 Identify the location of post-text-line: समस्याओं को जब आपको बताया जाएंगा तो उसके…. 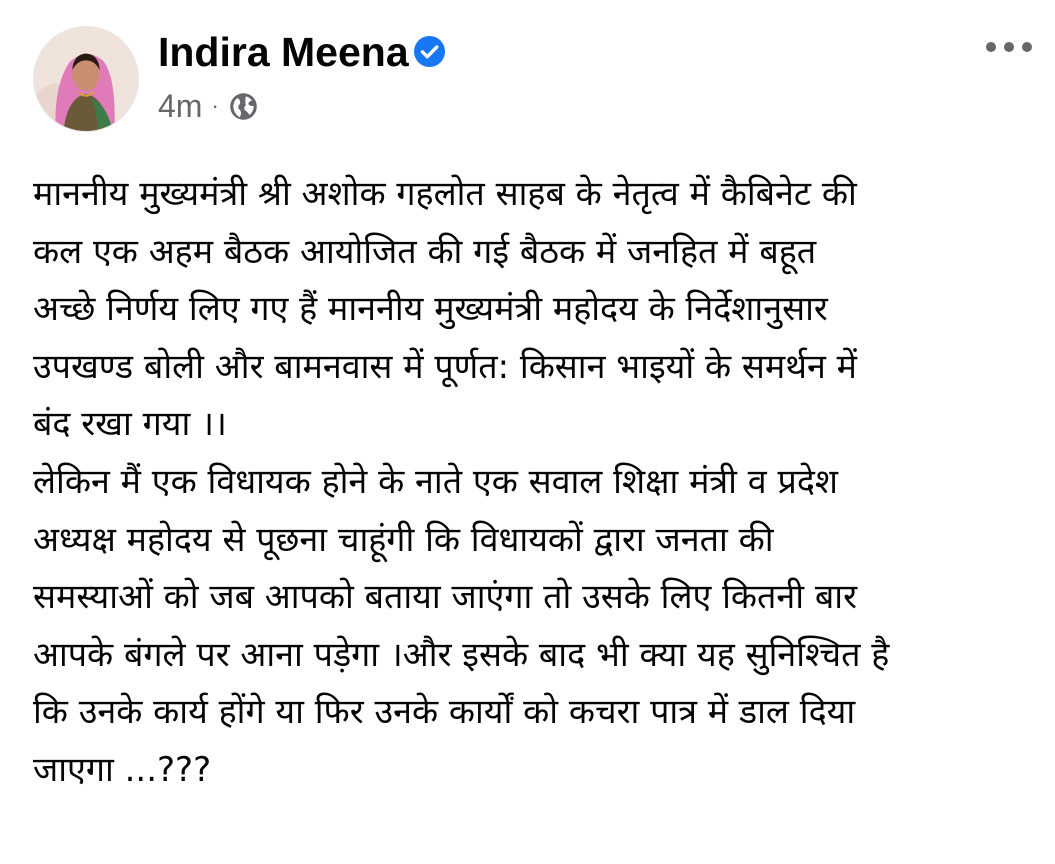
(445, 597).